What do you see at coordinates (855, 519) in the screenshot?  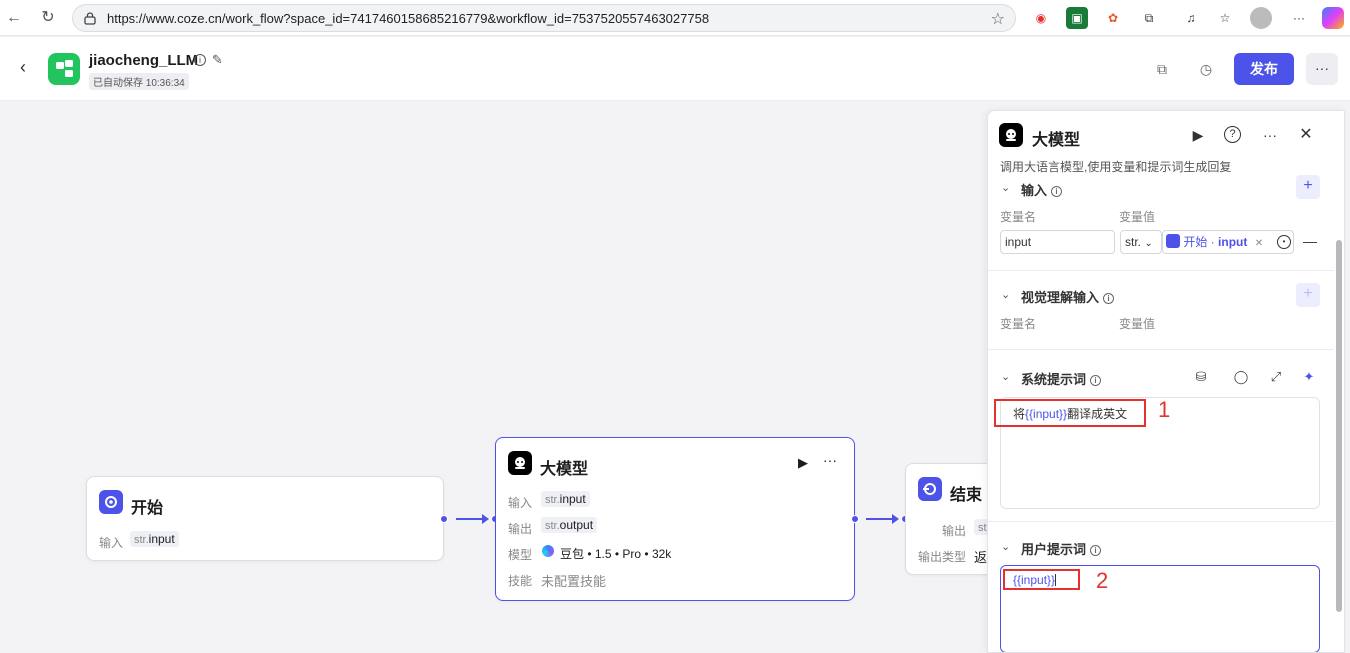 I see `llm-output-port` at bounding box center [855, 519].